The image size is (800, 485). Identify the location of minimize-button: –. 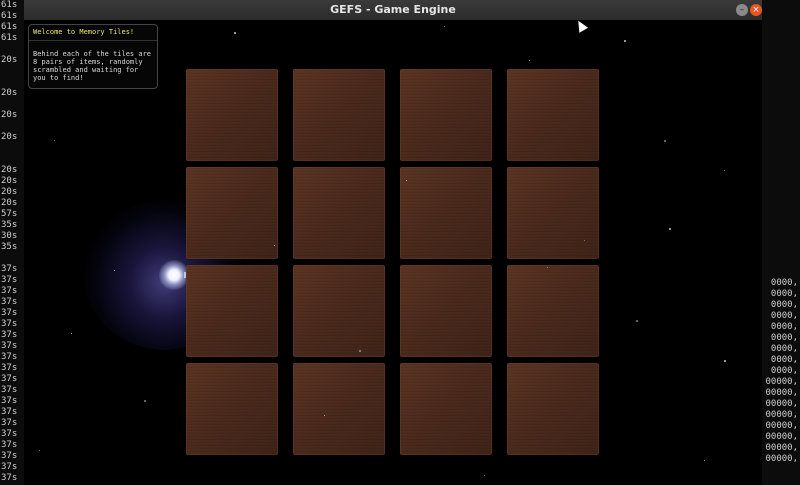
(742, 10).